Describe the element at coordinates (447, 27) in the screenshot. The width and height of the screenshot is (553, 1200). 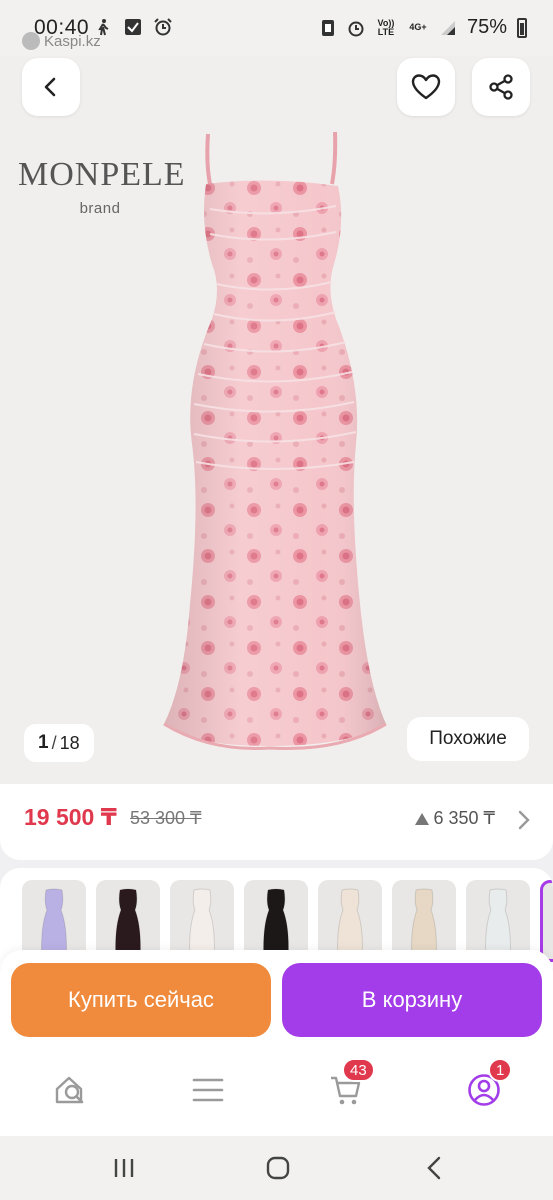
I see `signal-icon` at that location.